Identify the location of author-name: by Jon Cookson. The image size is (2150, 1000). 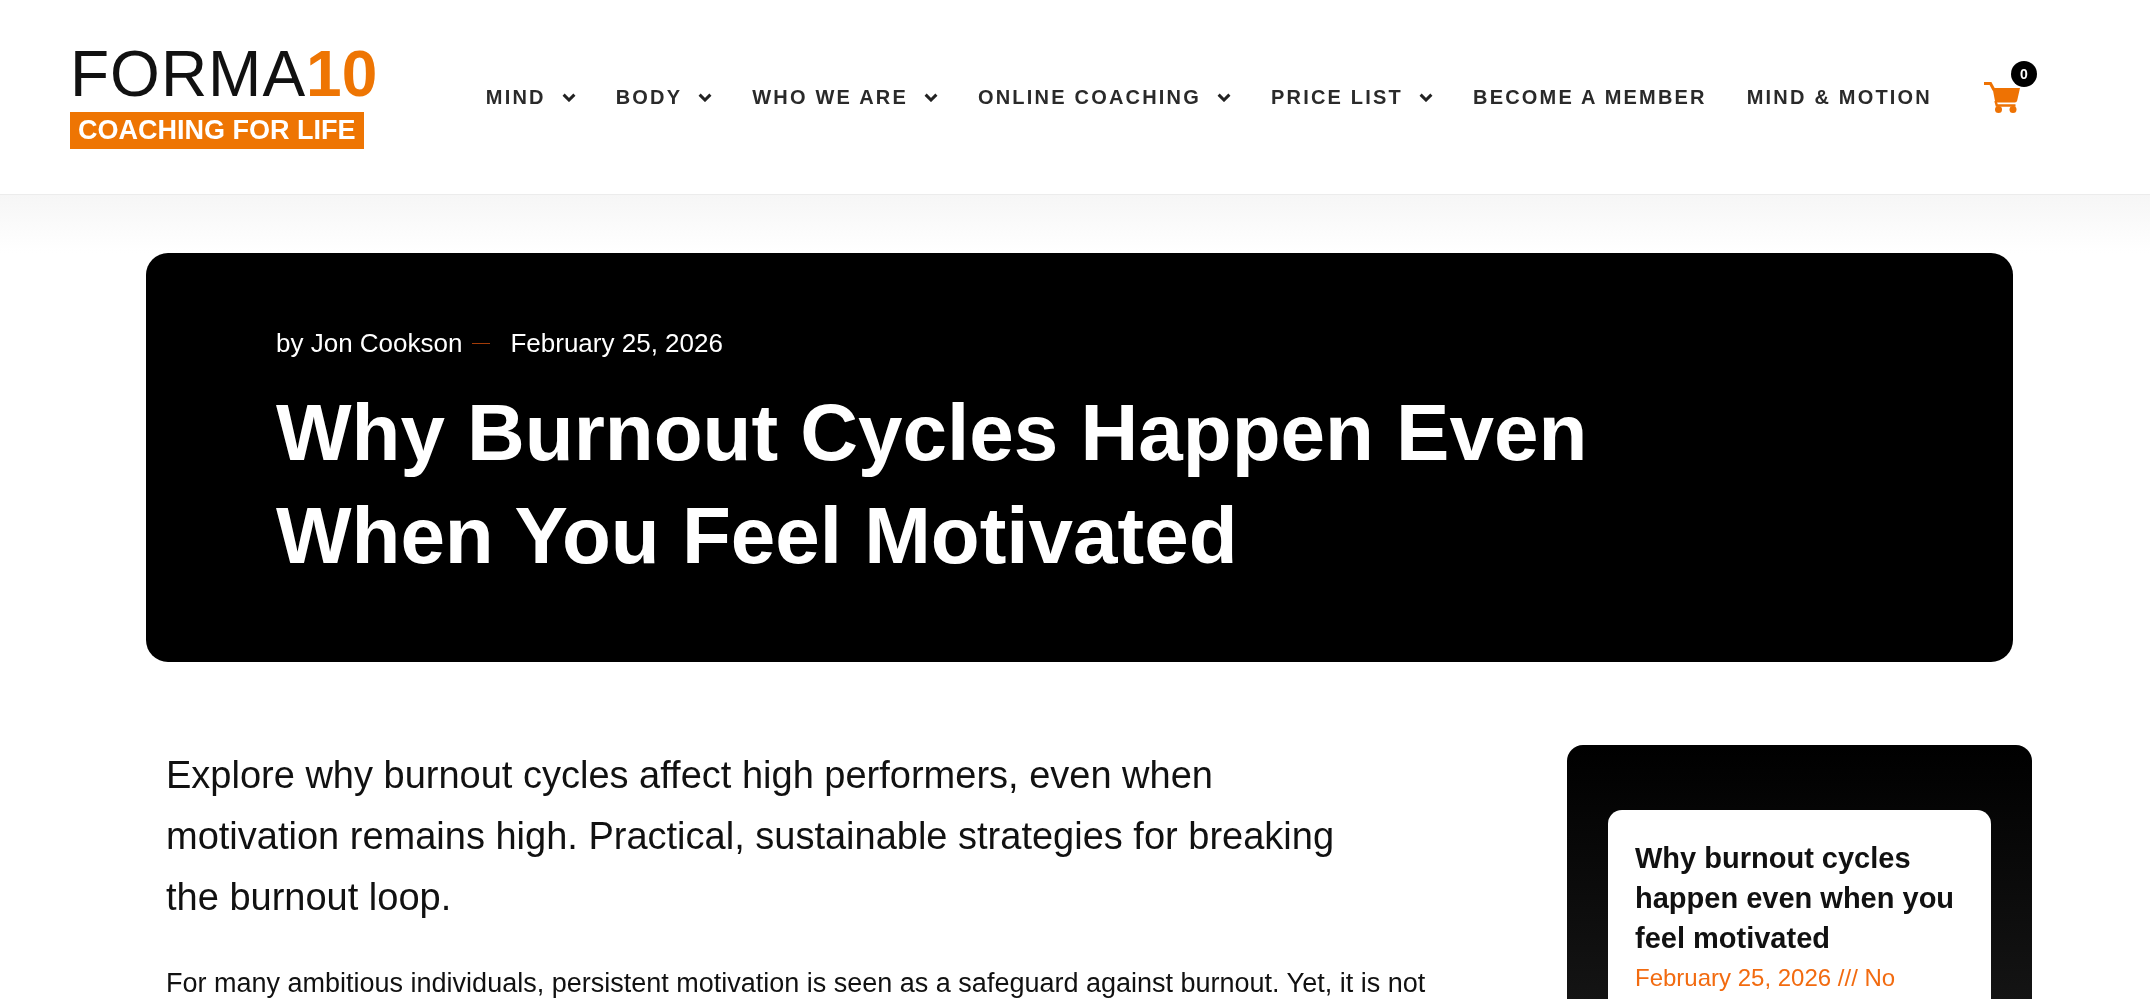
(369, 343).